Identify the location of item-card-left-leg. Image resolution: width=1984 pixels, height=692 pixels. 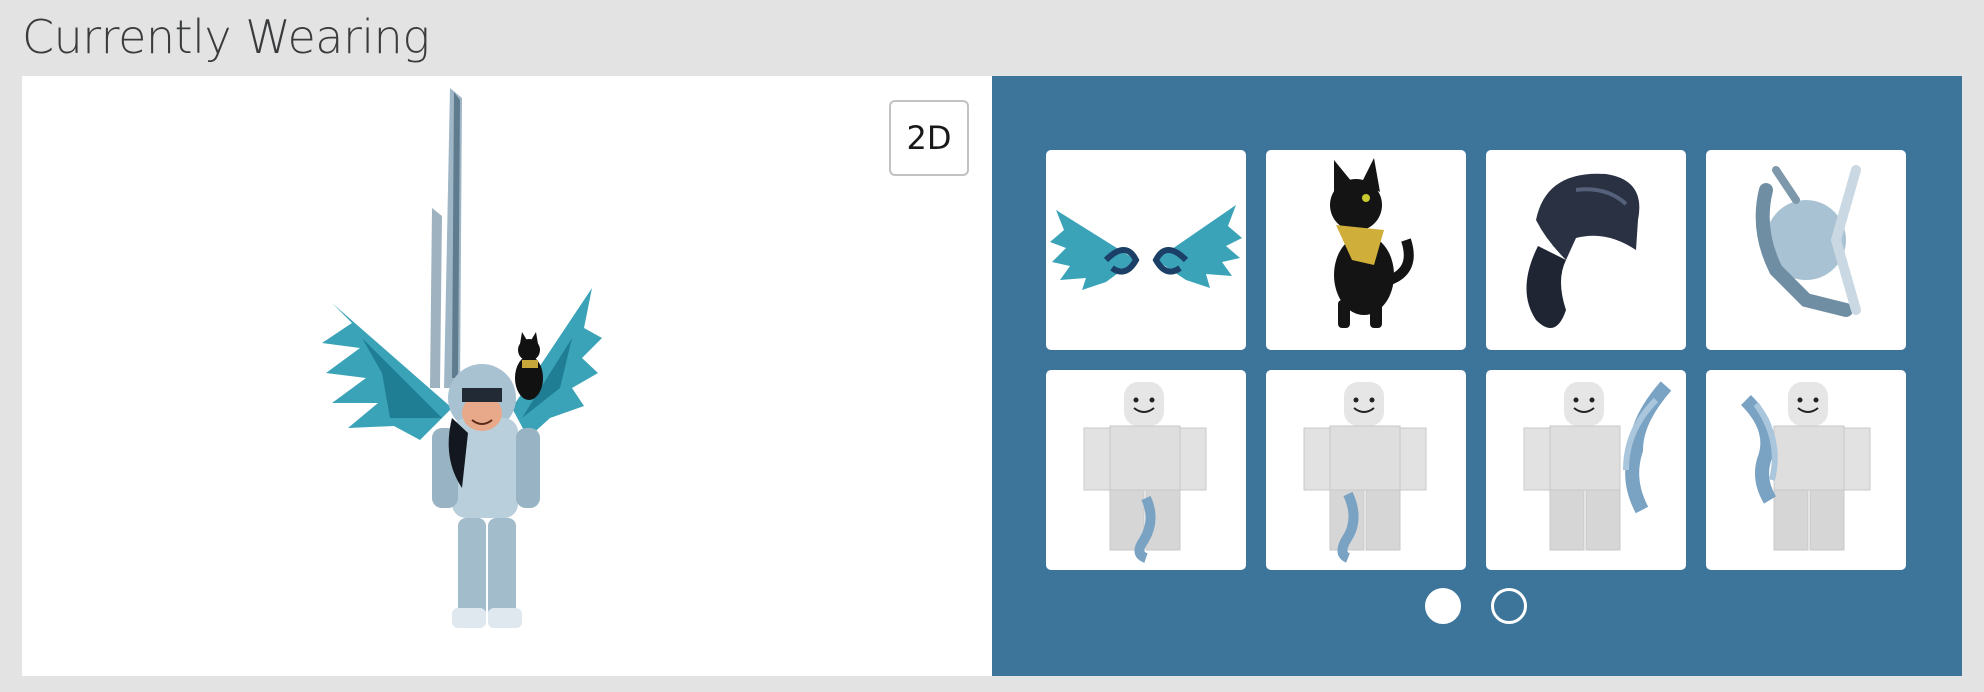
(1146, 470).